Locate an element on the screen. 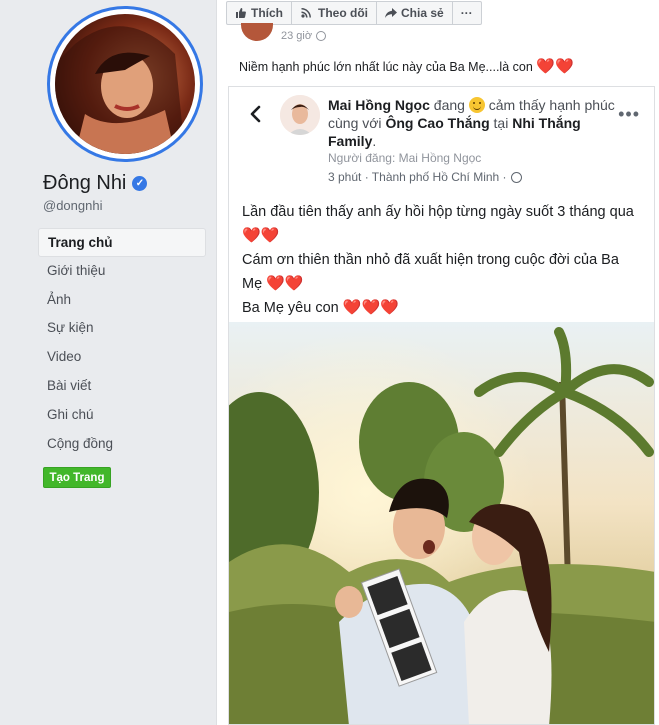 This screenshot has height=725, width=659. avatar-photo is located at coordinates (125, 84).